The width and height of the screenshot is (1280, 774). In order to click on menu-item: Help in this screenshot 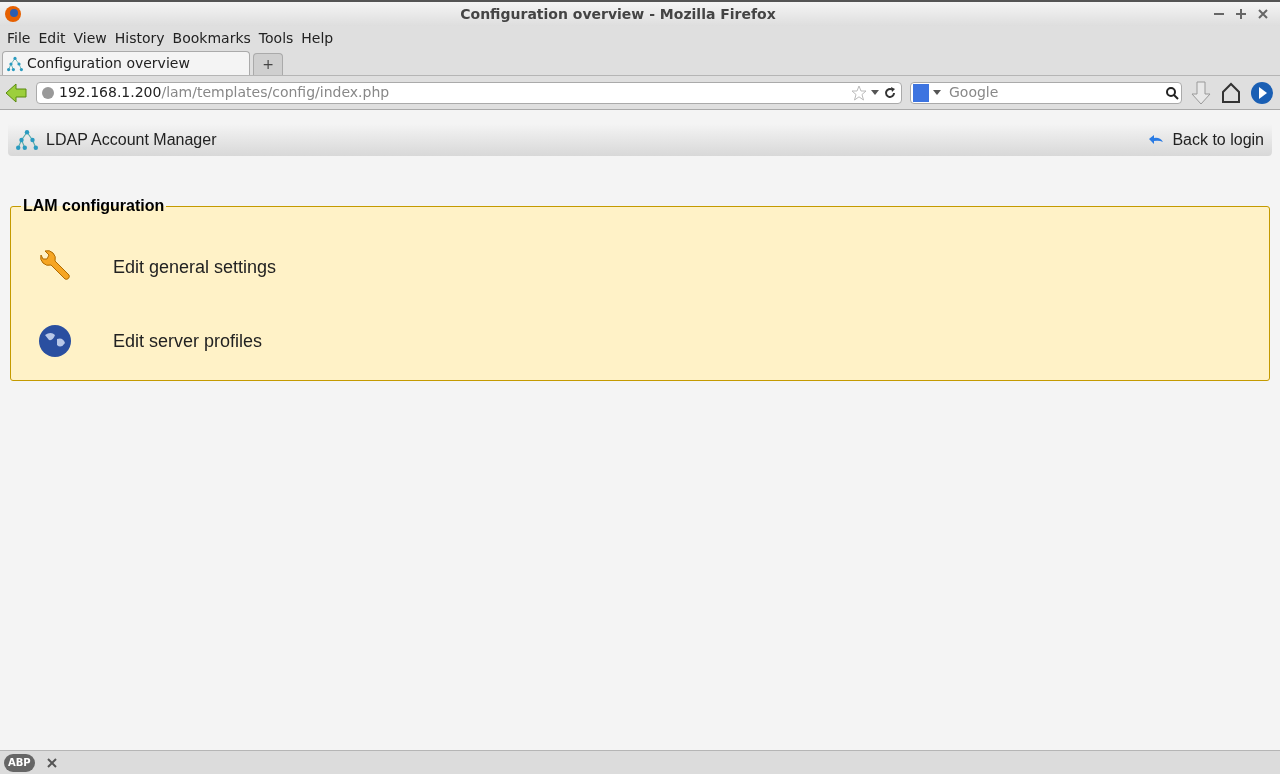, I will do `click(317, 38)`.